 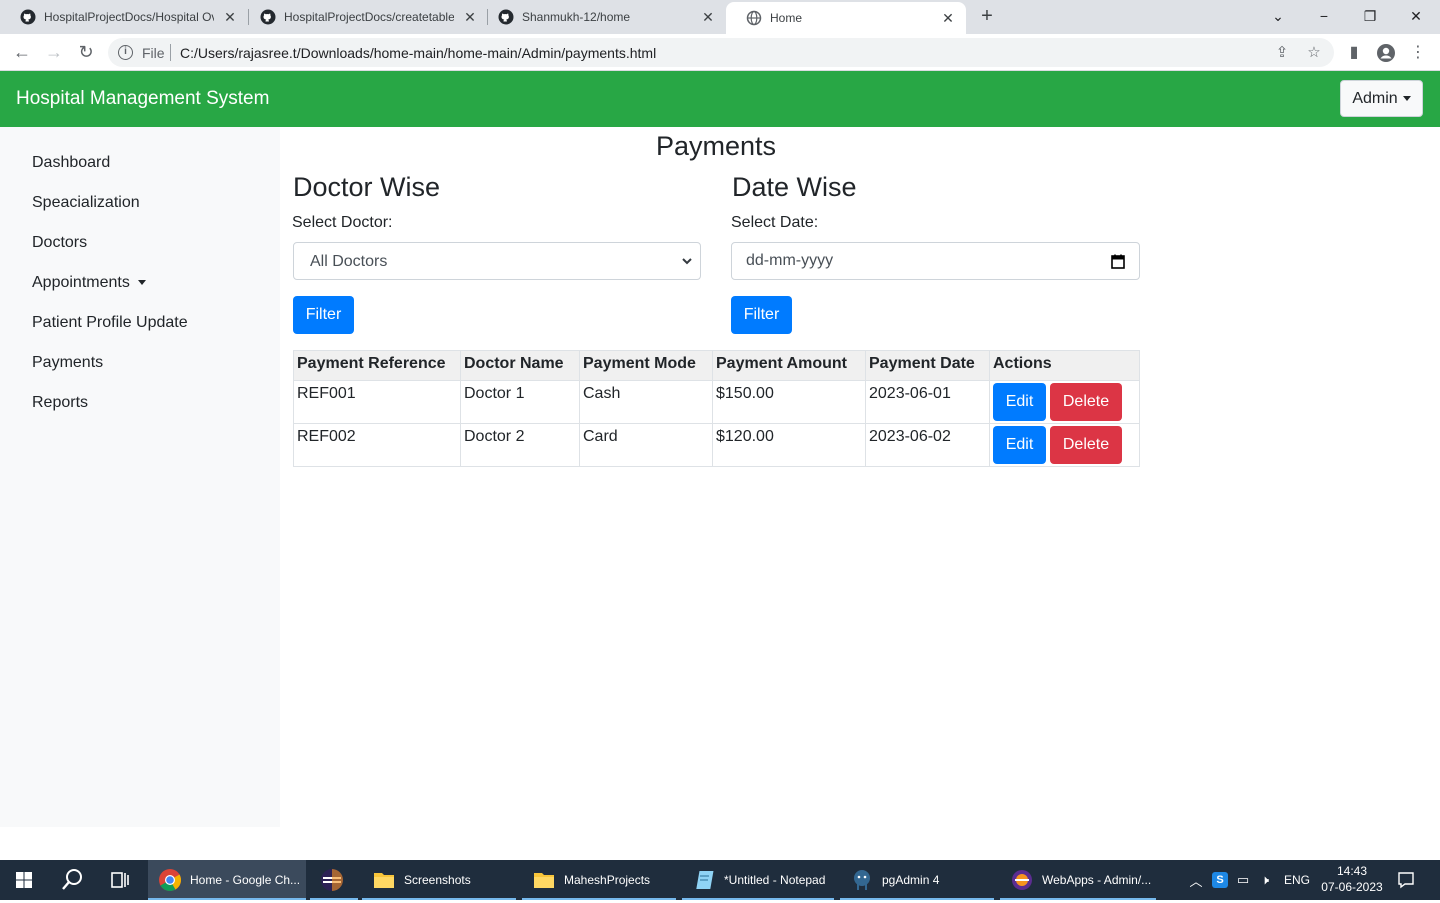 I want to click on admin-dropdown-button: Admin, so click(x=1381, y=98).